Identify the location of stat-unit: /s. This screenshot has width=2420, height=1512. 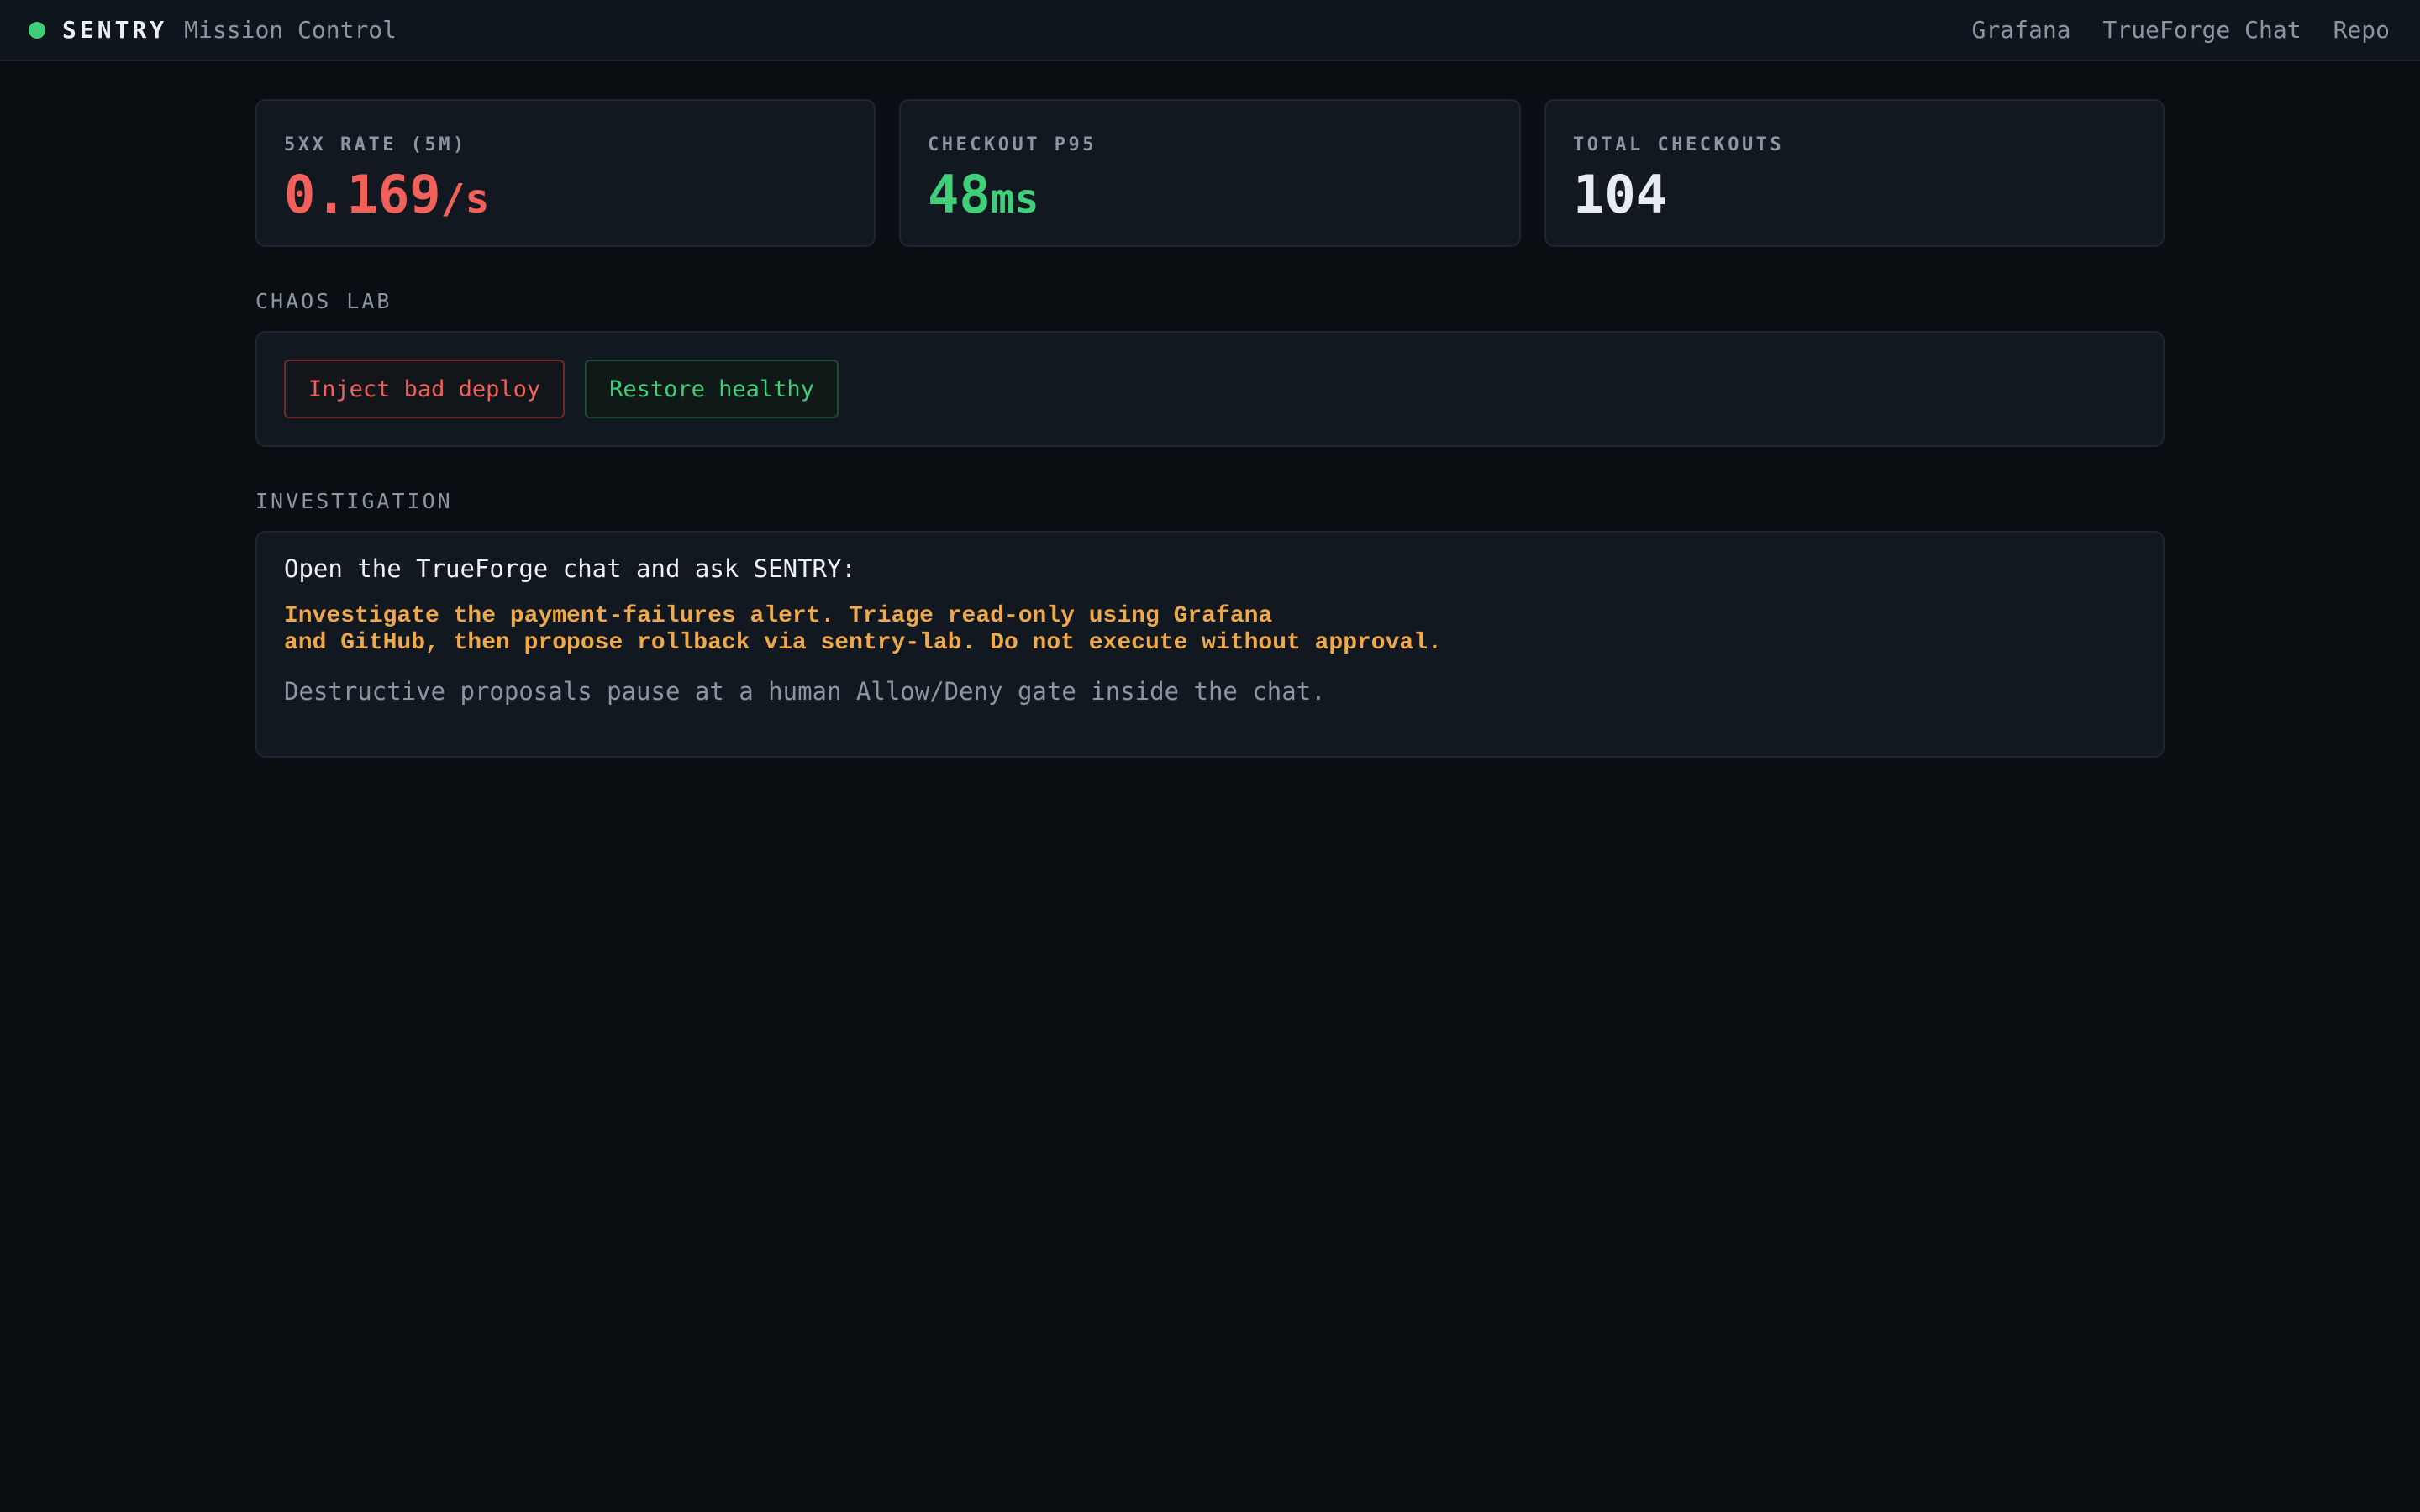
(465, 199).